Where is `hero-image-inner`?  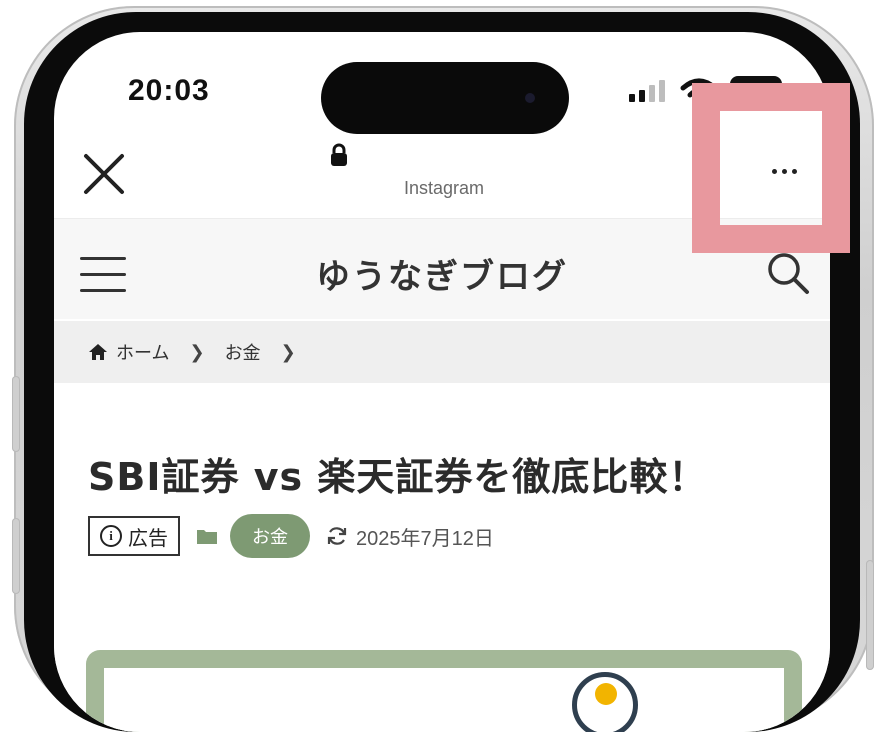
hero-image-inner is located at coordinates (444, 700).